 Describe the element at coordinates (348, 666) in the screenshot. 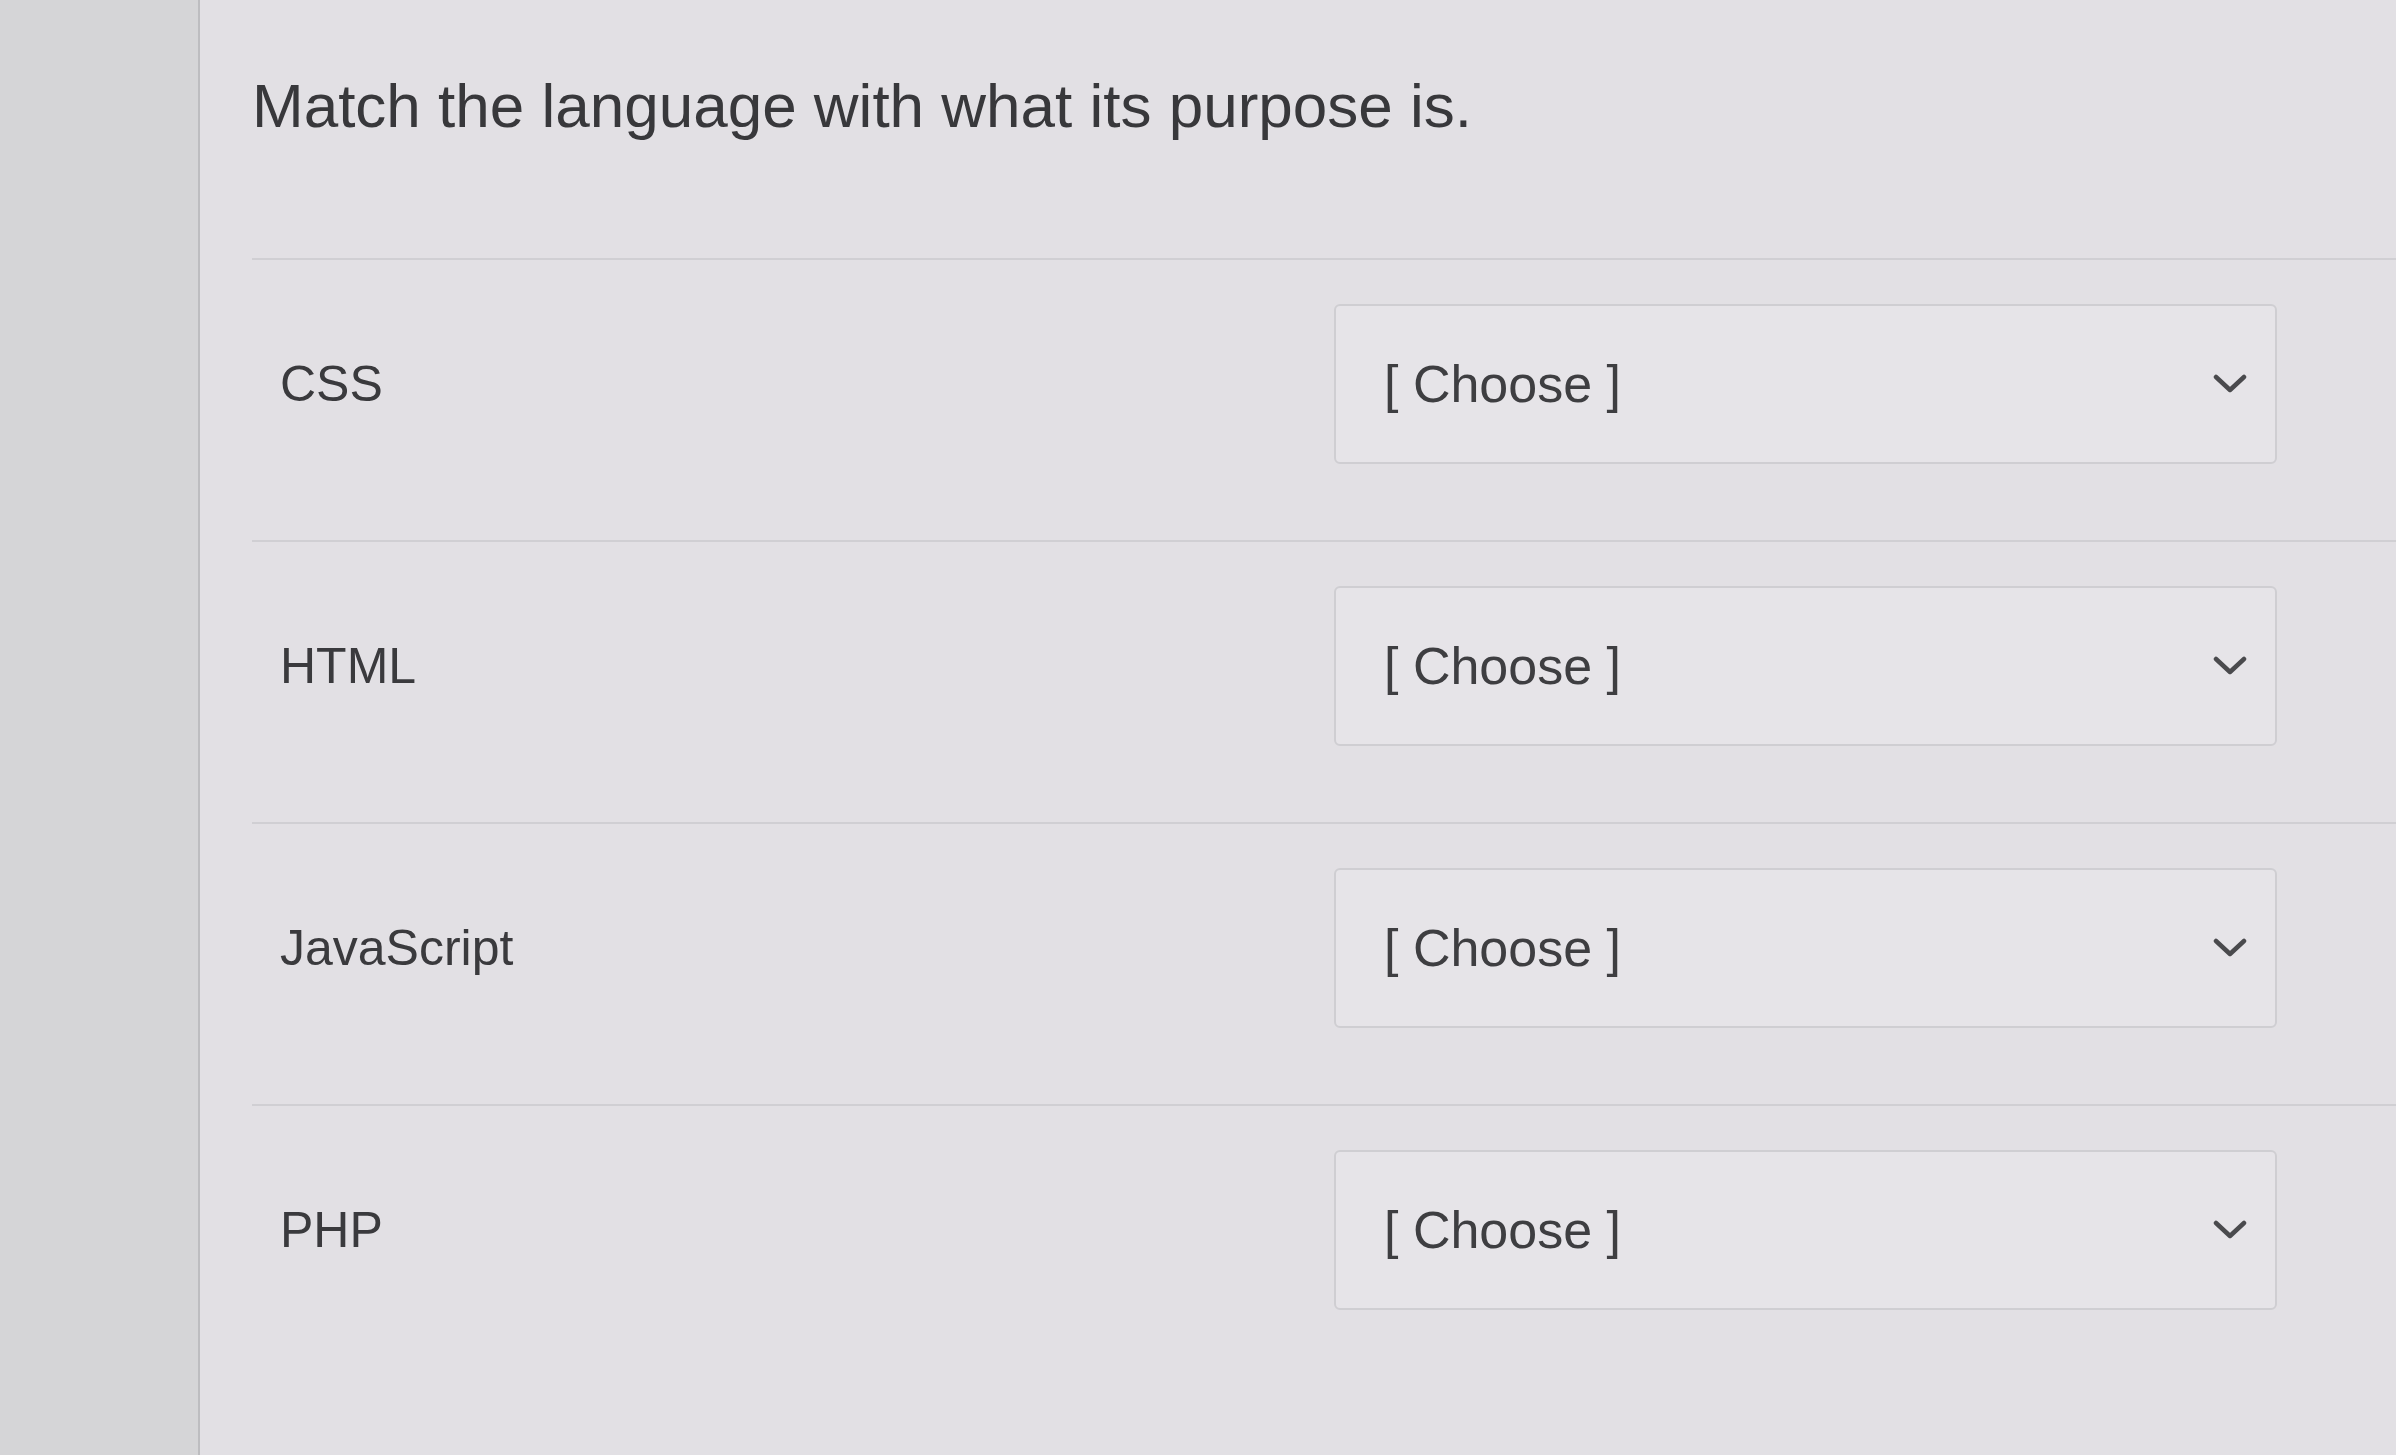

I see `term-label: HTML` at that location.